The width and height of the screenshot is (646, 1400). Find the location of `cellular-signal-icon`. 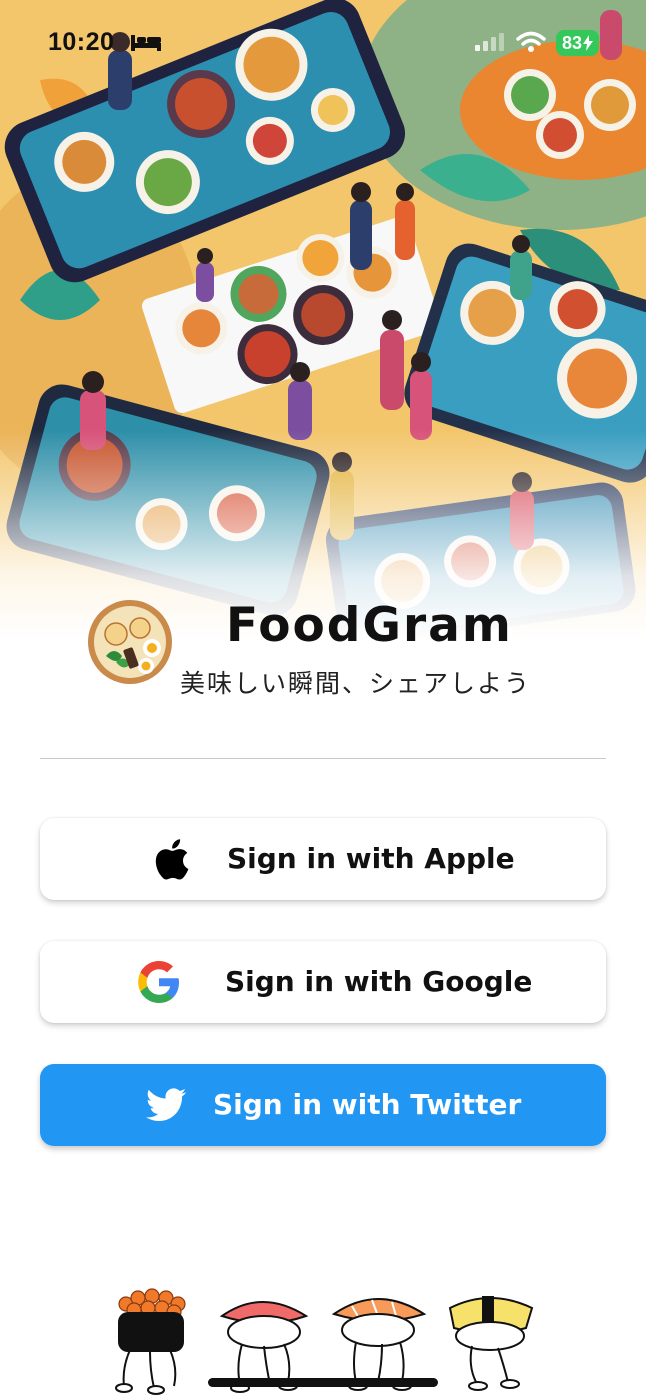

cellular-signal-icon is located at coordinates (489, 42).